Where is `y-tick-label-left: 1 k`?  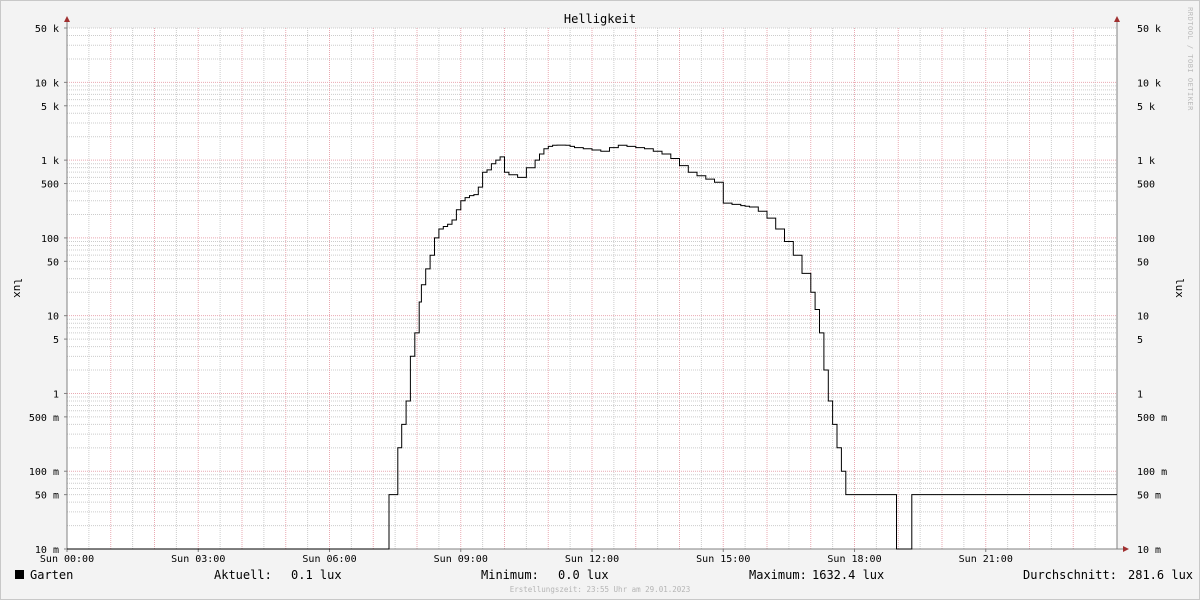
y-tick-label-left: 1 k is located at coordinates (50, 161).